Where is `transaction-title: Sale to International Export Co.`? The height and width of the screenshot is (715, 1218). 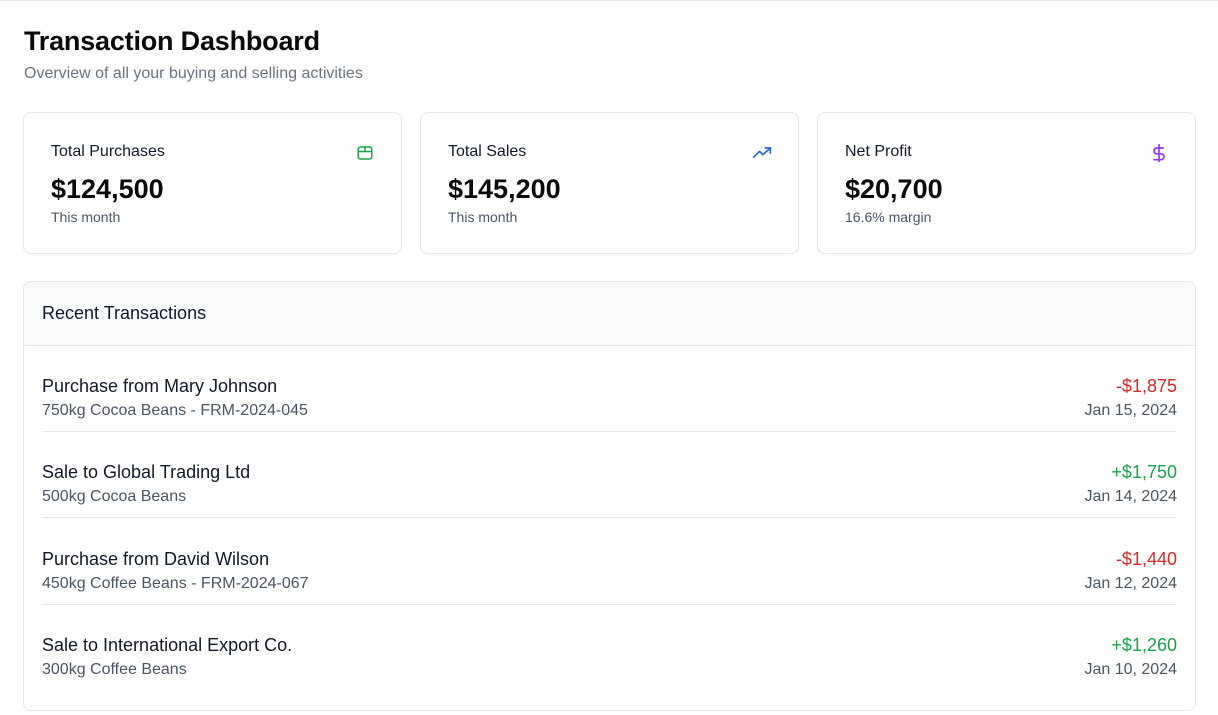
transaction-title: Sale to International Export Co. is located at coordinates (167, 645).